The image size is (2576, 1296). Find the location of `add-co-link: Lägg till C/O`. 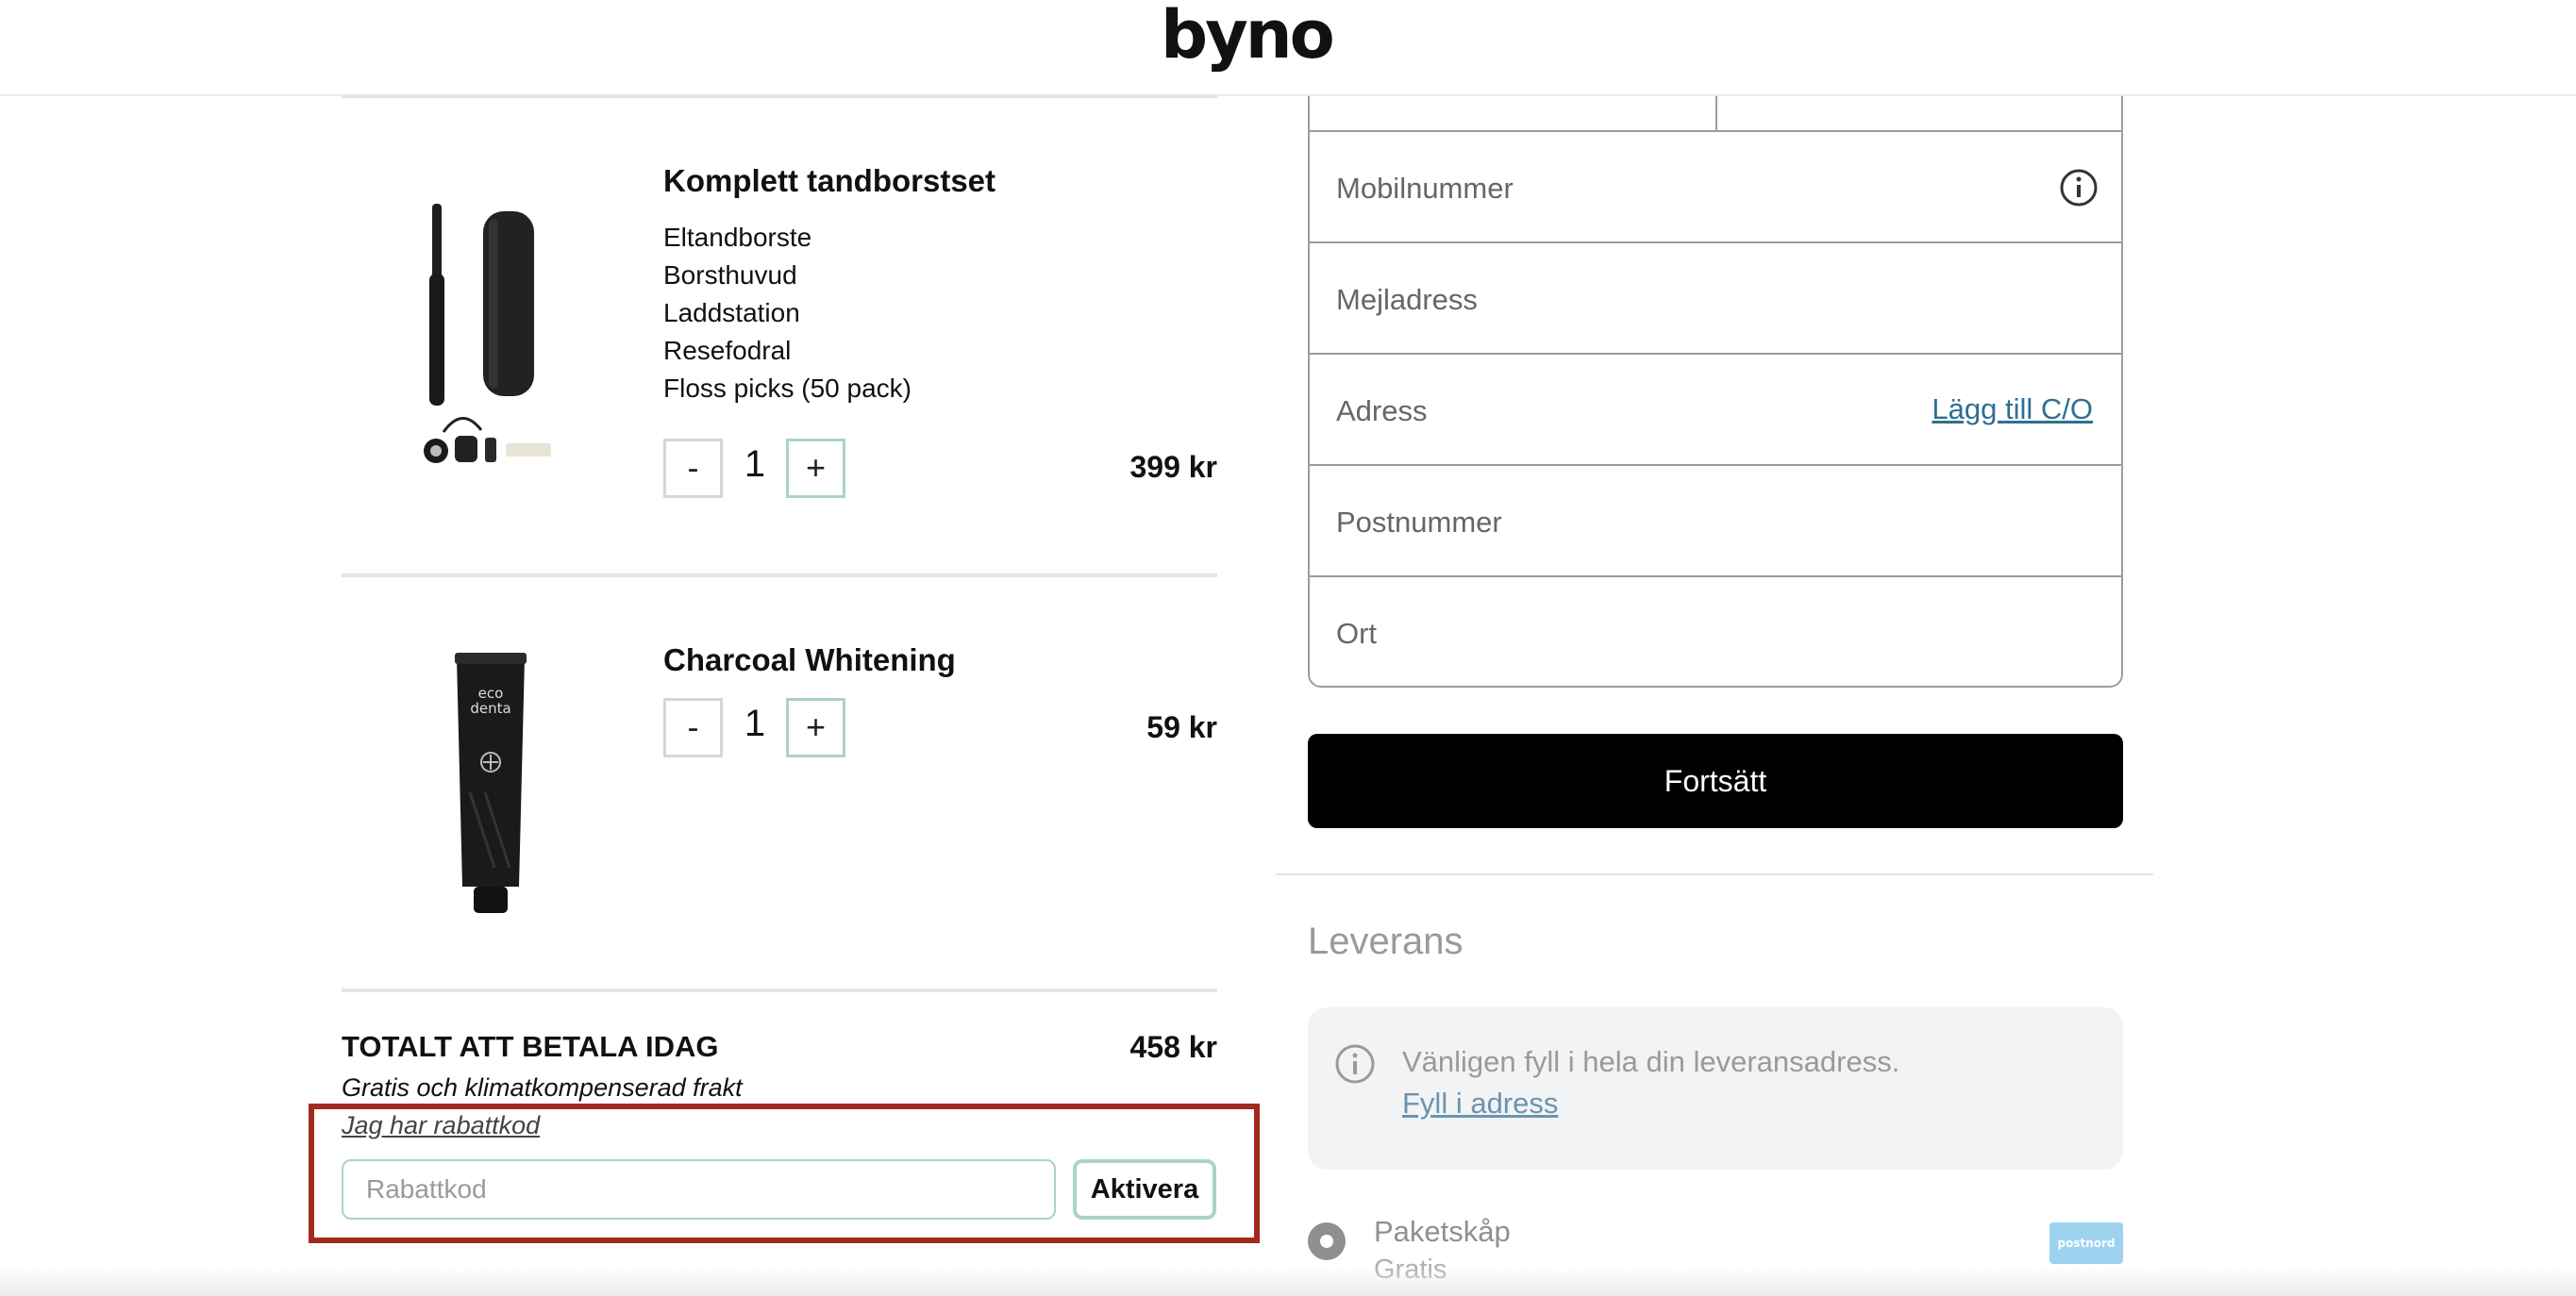

add-co-link: Lägg till C/O is located at coordinates (2012, 409).